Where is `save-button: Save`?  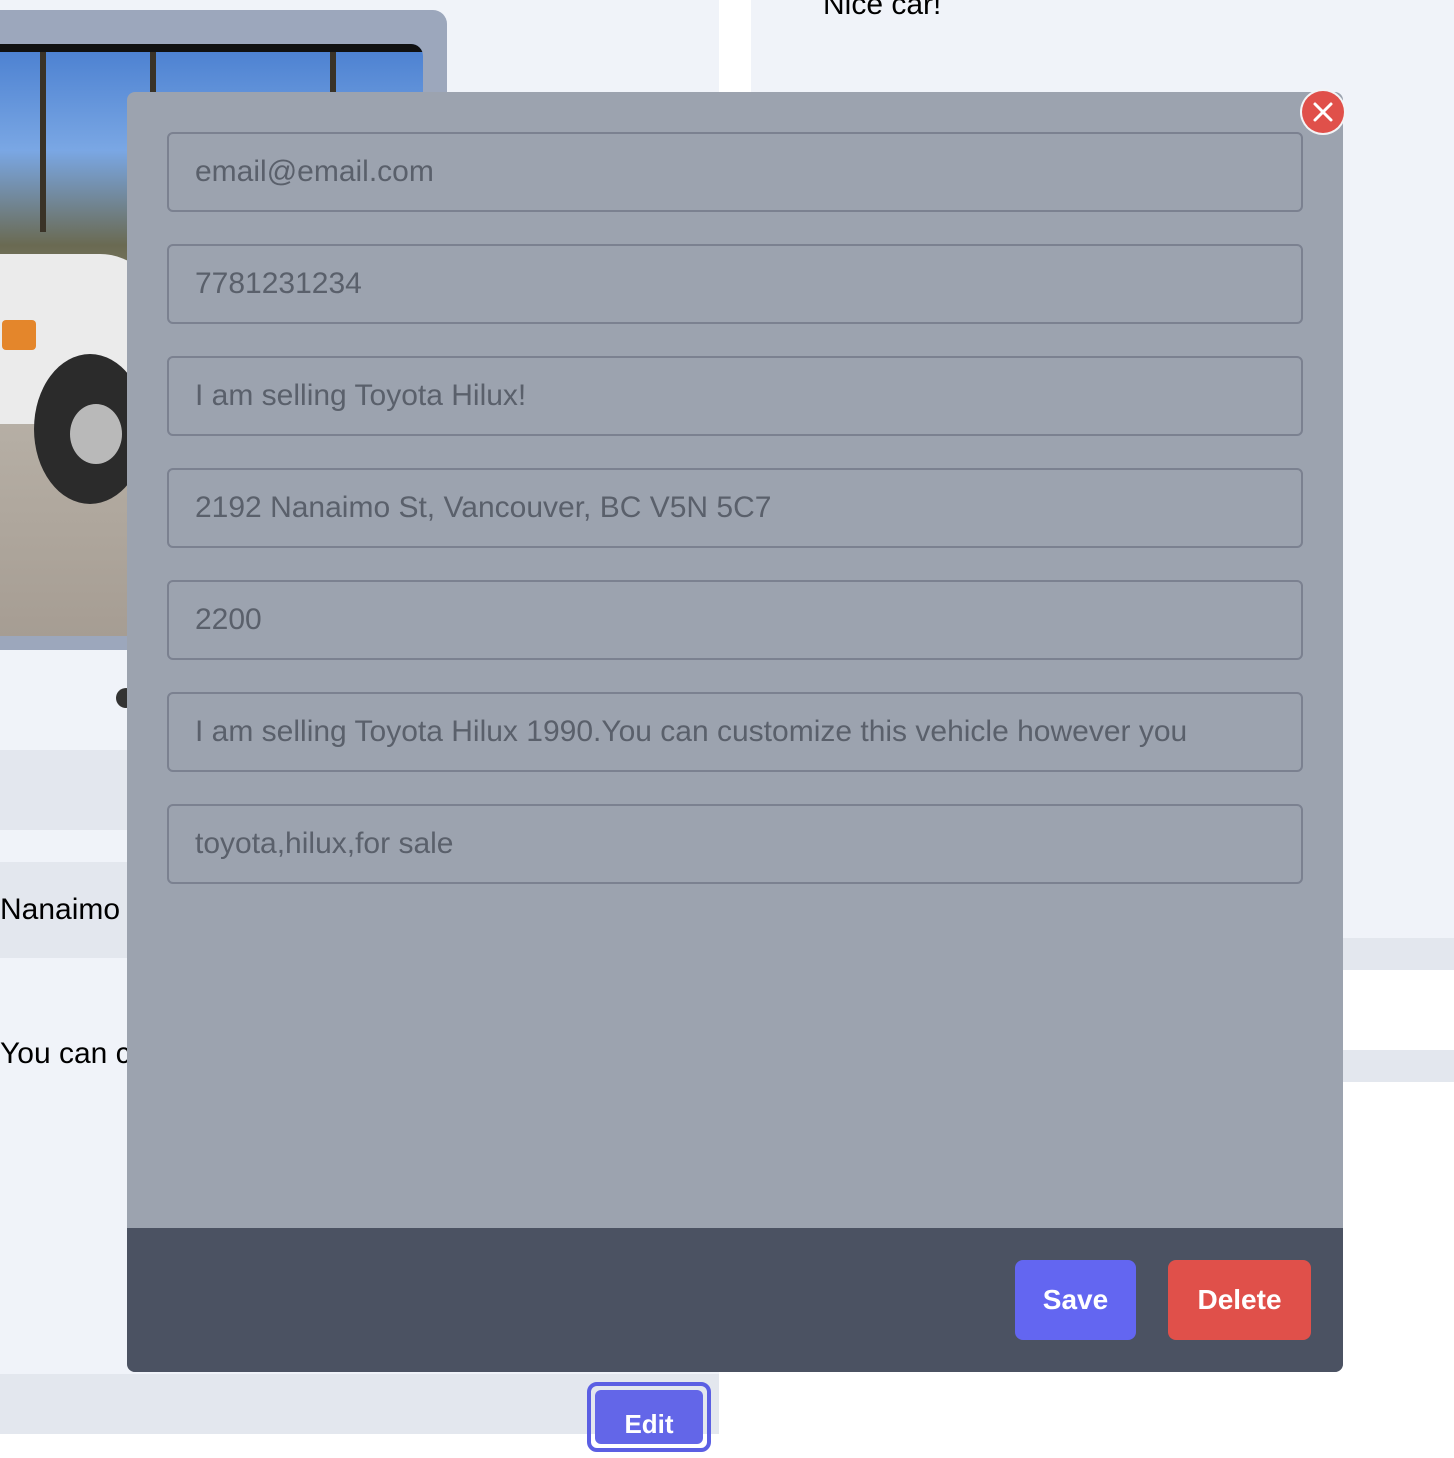 save-button: Save is located at coordinates (1075, 1300).